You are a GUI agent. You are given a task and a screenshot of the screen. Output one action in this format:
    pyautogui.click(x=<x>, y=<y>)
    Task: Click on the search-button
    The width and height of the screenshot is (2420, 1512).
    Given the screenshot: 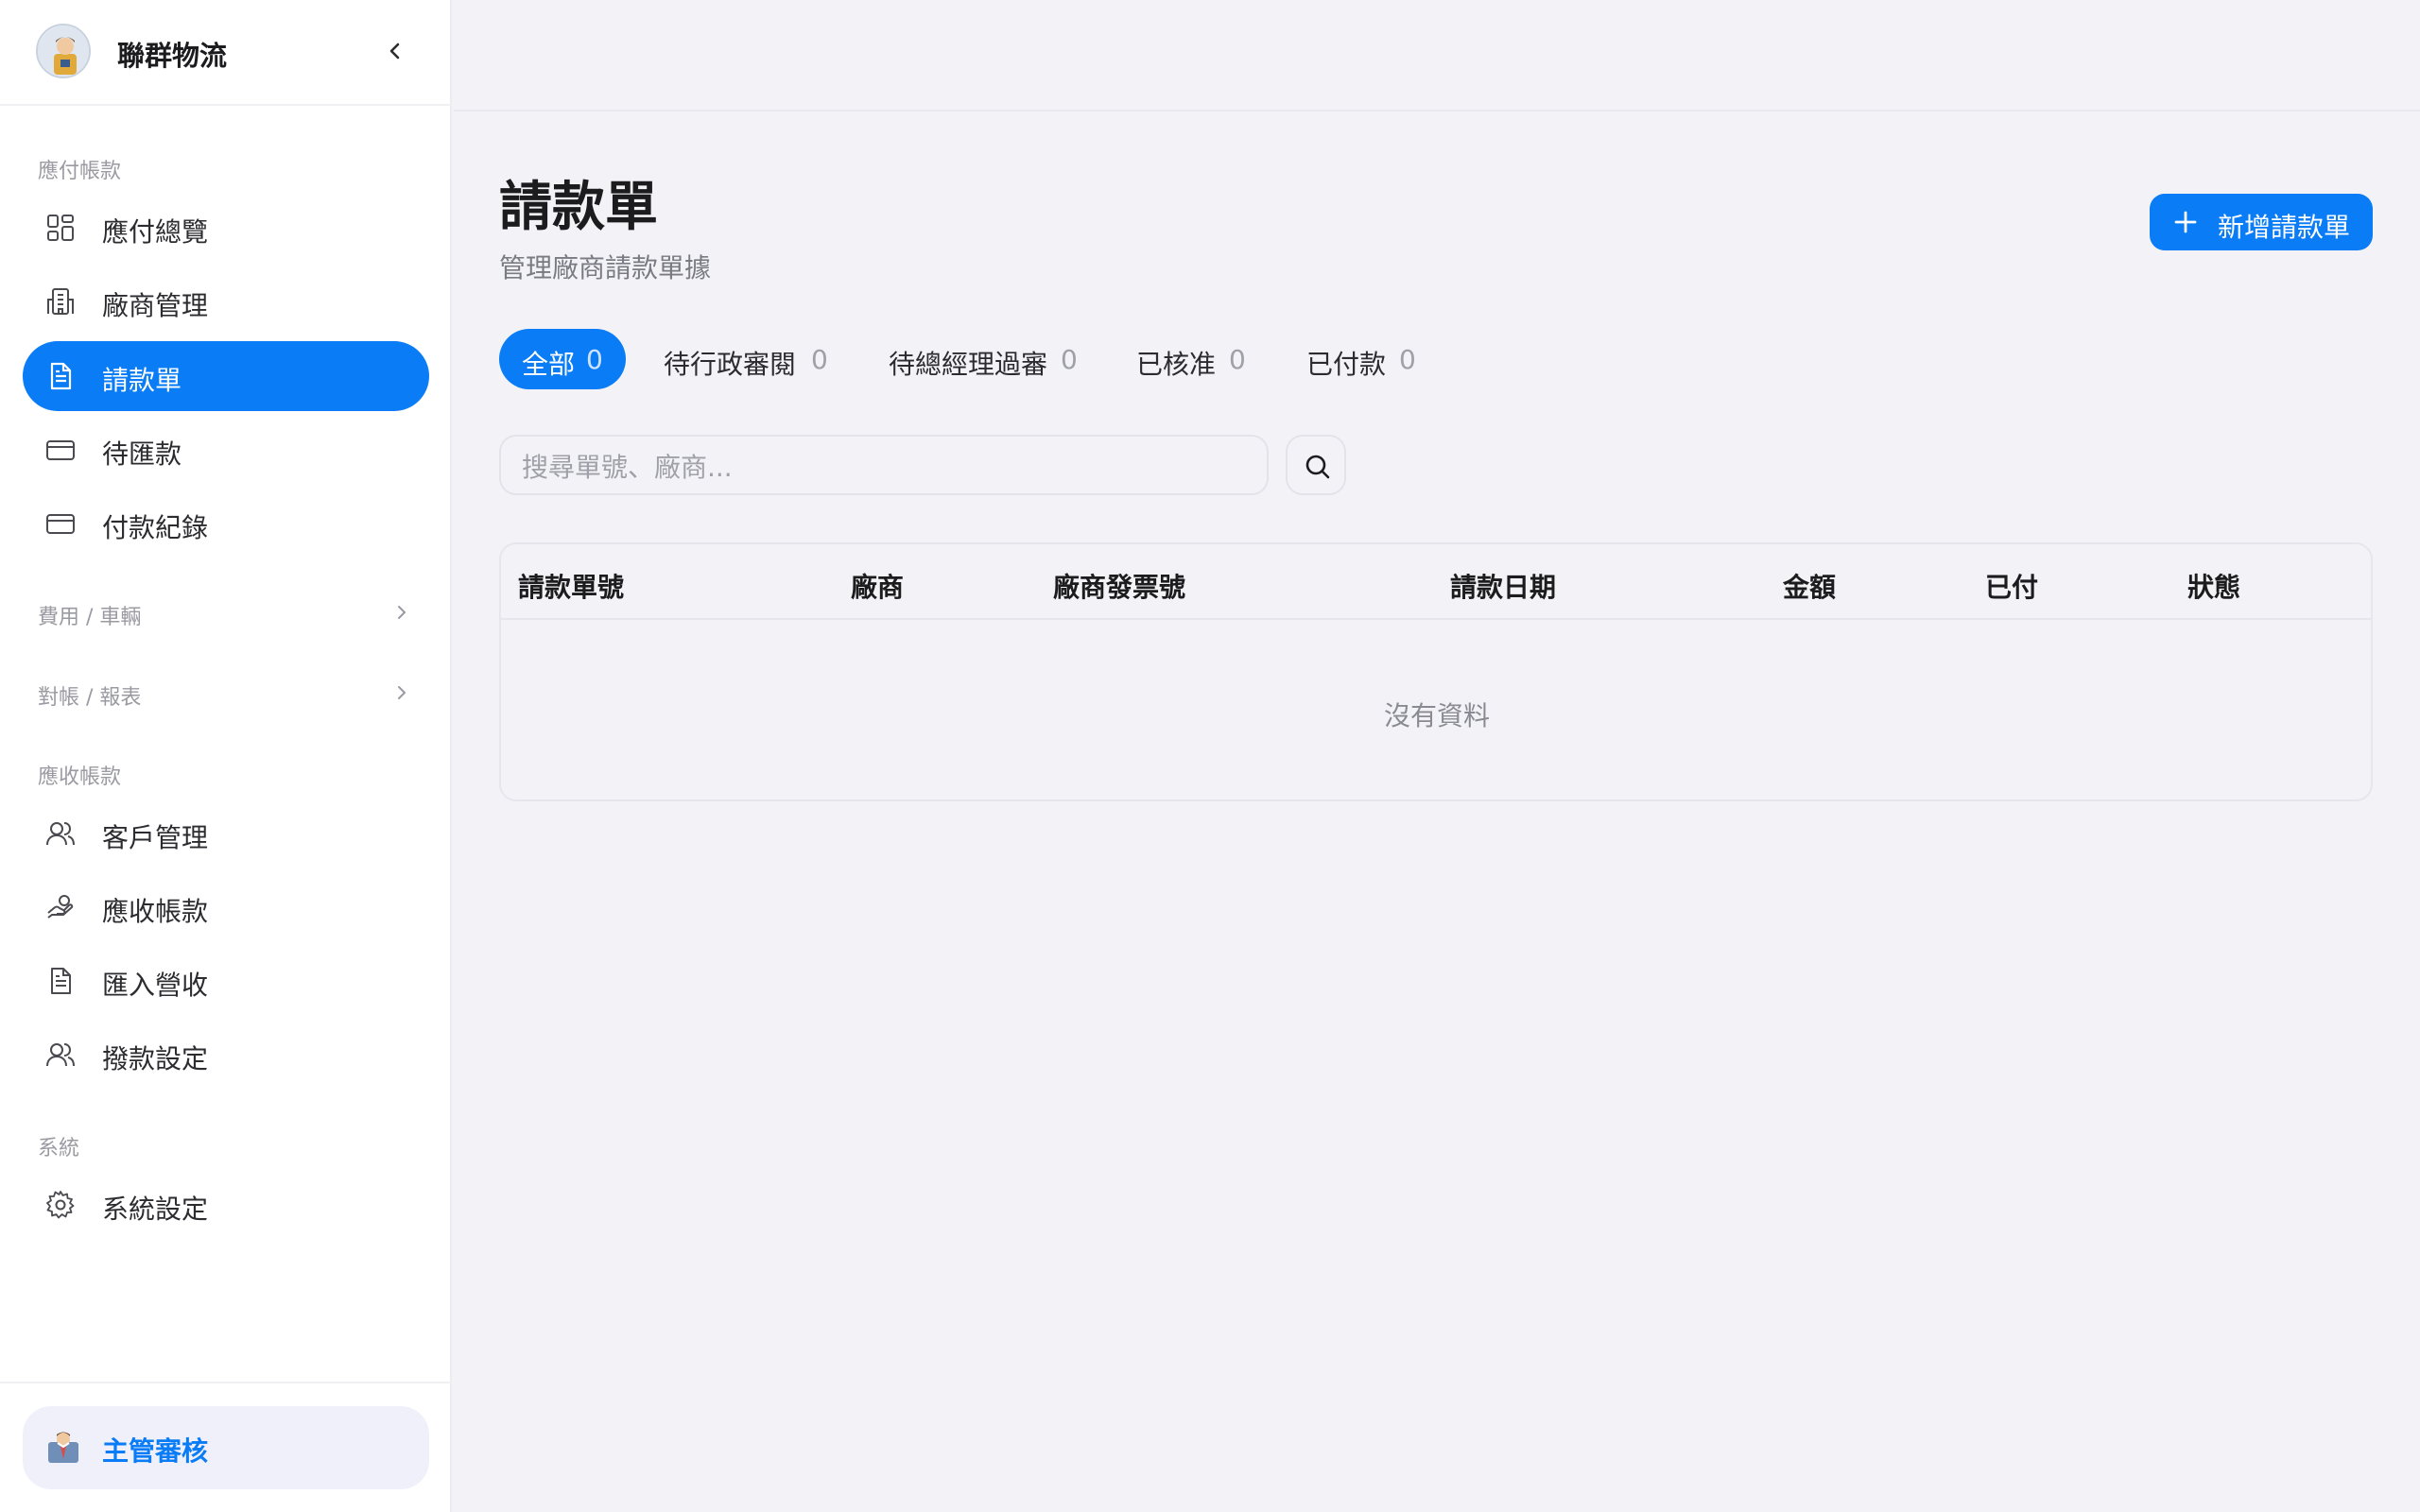 What is the action you would take?
    pyautogui.click(x=1316, y=465)
    